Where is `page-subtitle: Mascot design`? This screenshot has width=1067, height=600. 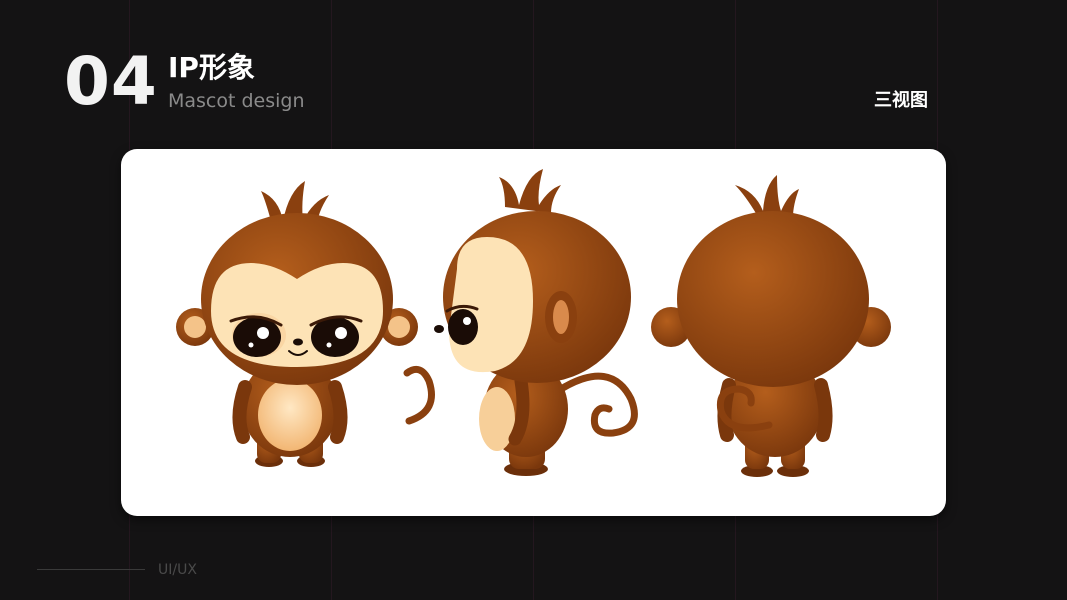
page-subtitle: Mascot design is located at coordinates (236, 101).